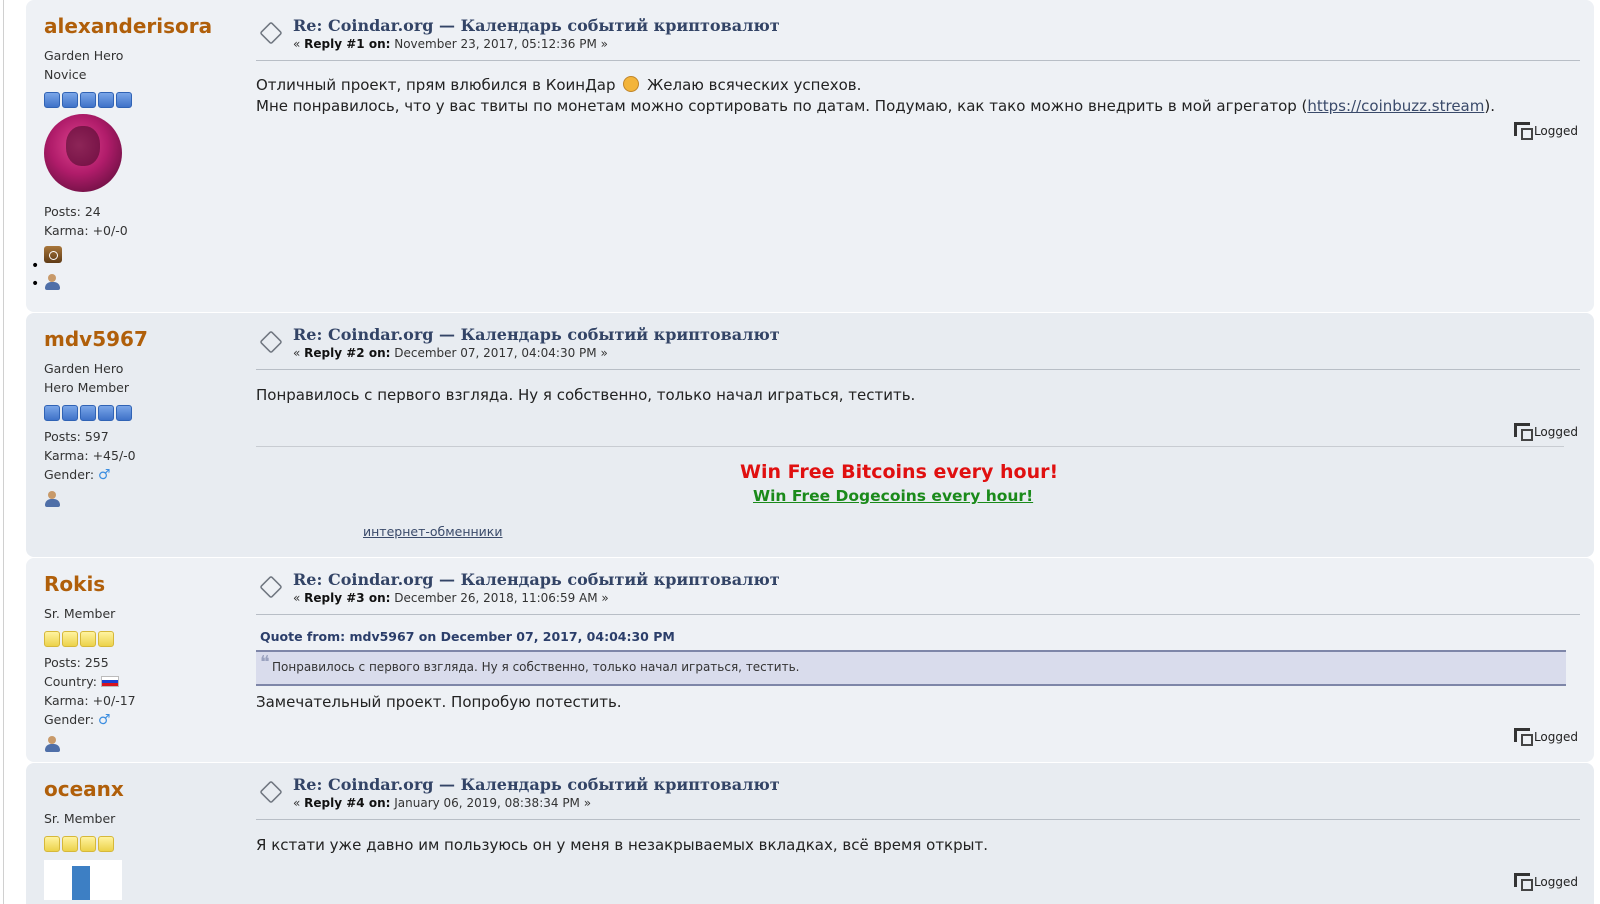 This screenshot has height=904, width=1600. Describe the element at coordinates (90, 700) in the screenshot. I see `karma: Karma: +0/-17` at that location.